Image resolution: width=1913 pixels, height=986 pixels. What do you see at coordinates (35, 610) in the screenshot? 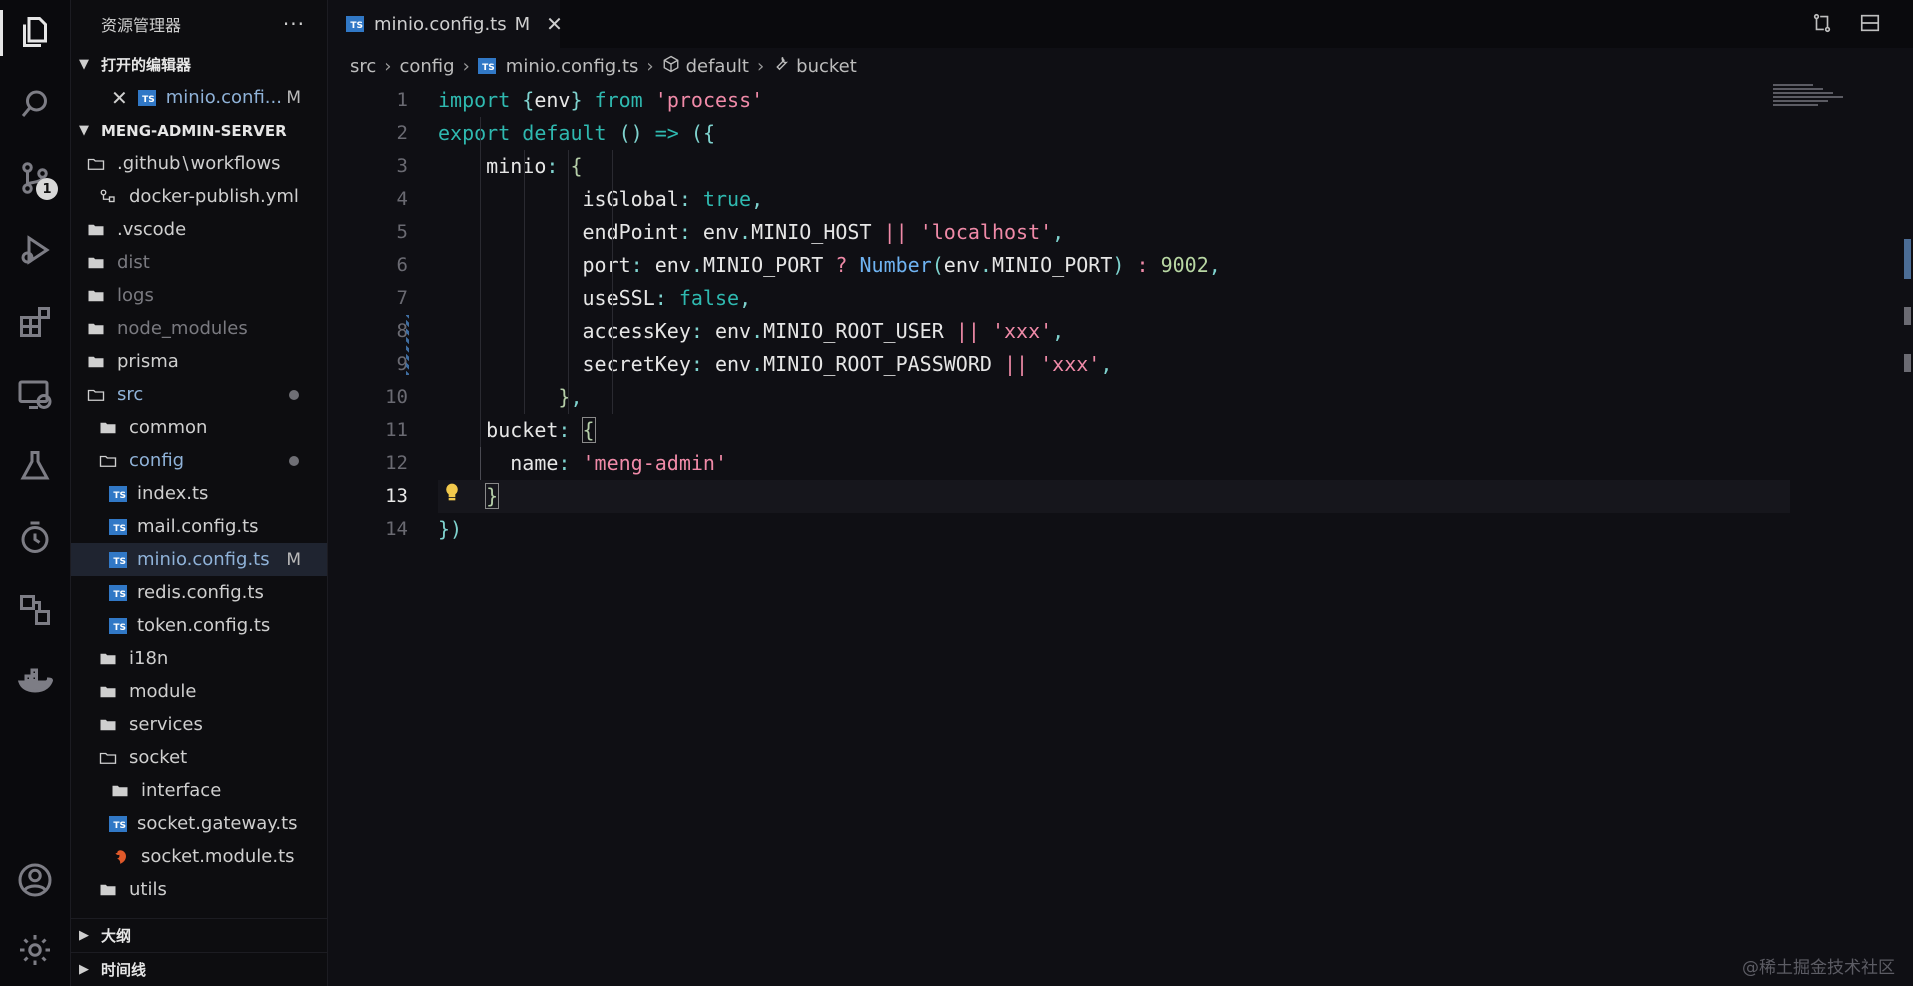
I see `containers-icon` at bounding box center [35, 610].